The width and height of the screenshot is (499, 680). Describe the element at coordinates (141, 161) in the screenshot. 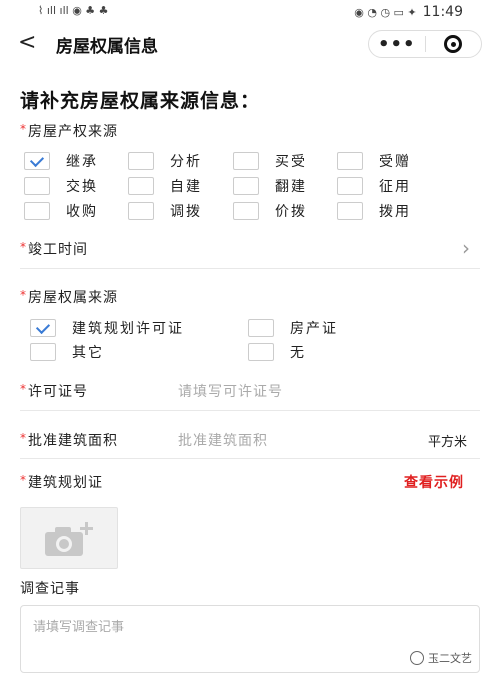

I see `checkbox-analysis` at that location.